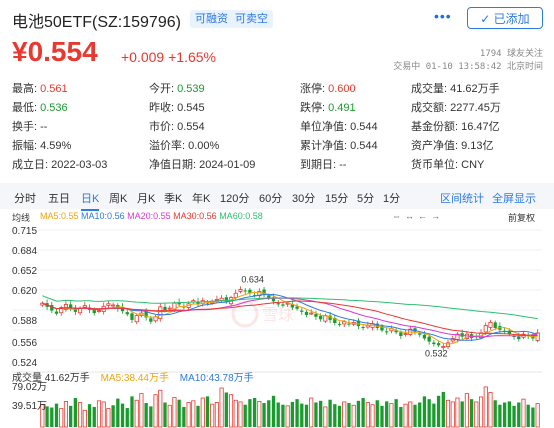 The image size is (554, 428). Describe the element at coordinates (24, 231) in the screenshot. I see `y-tick-0715: 0.715` at that location.